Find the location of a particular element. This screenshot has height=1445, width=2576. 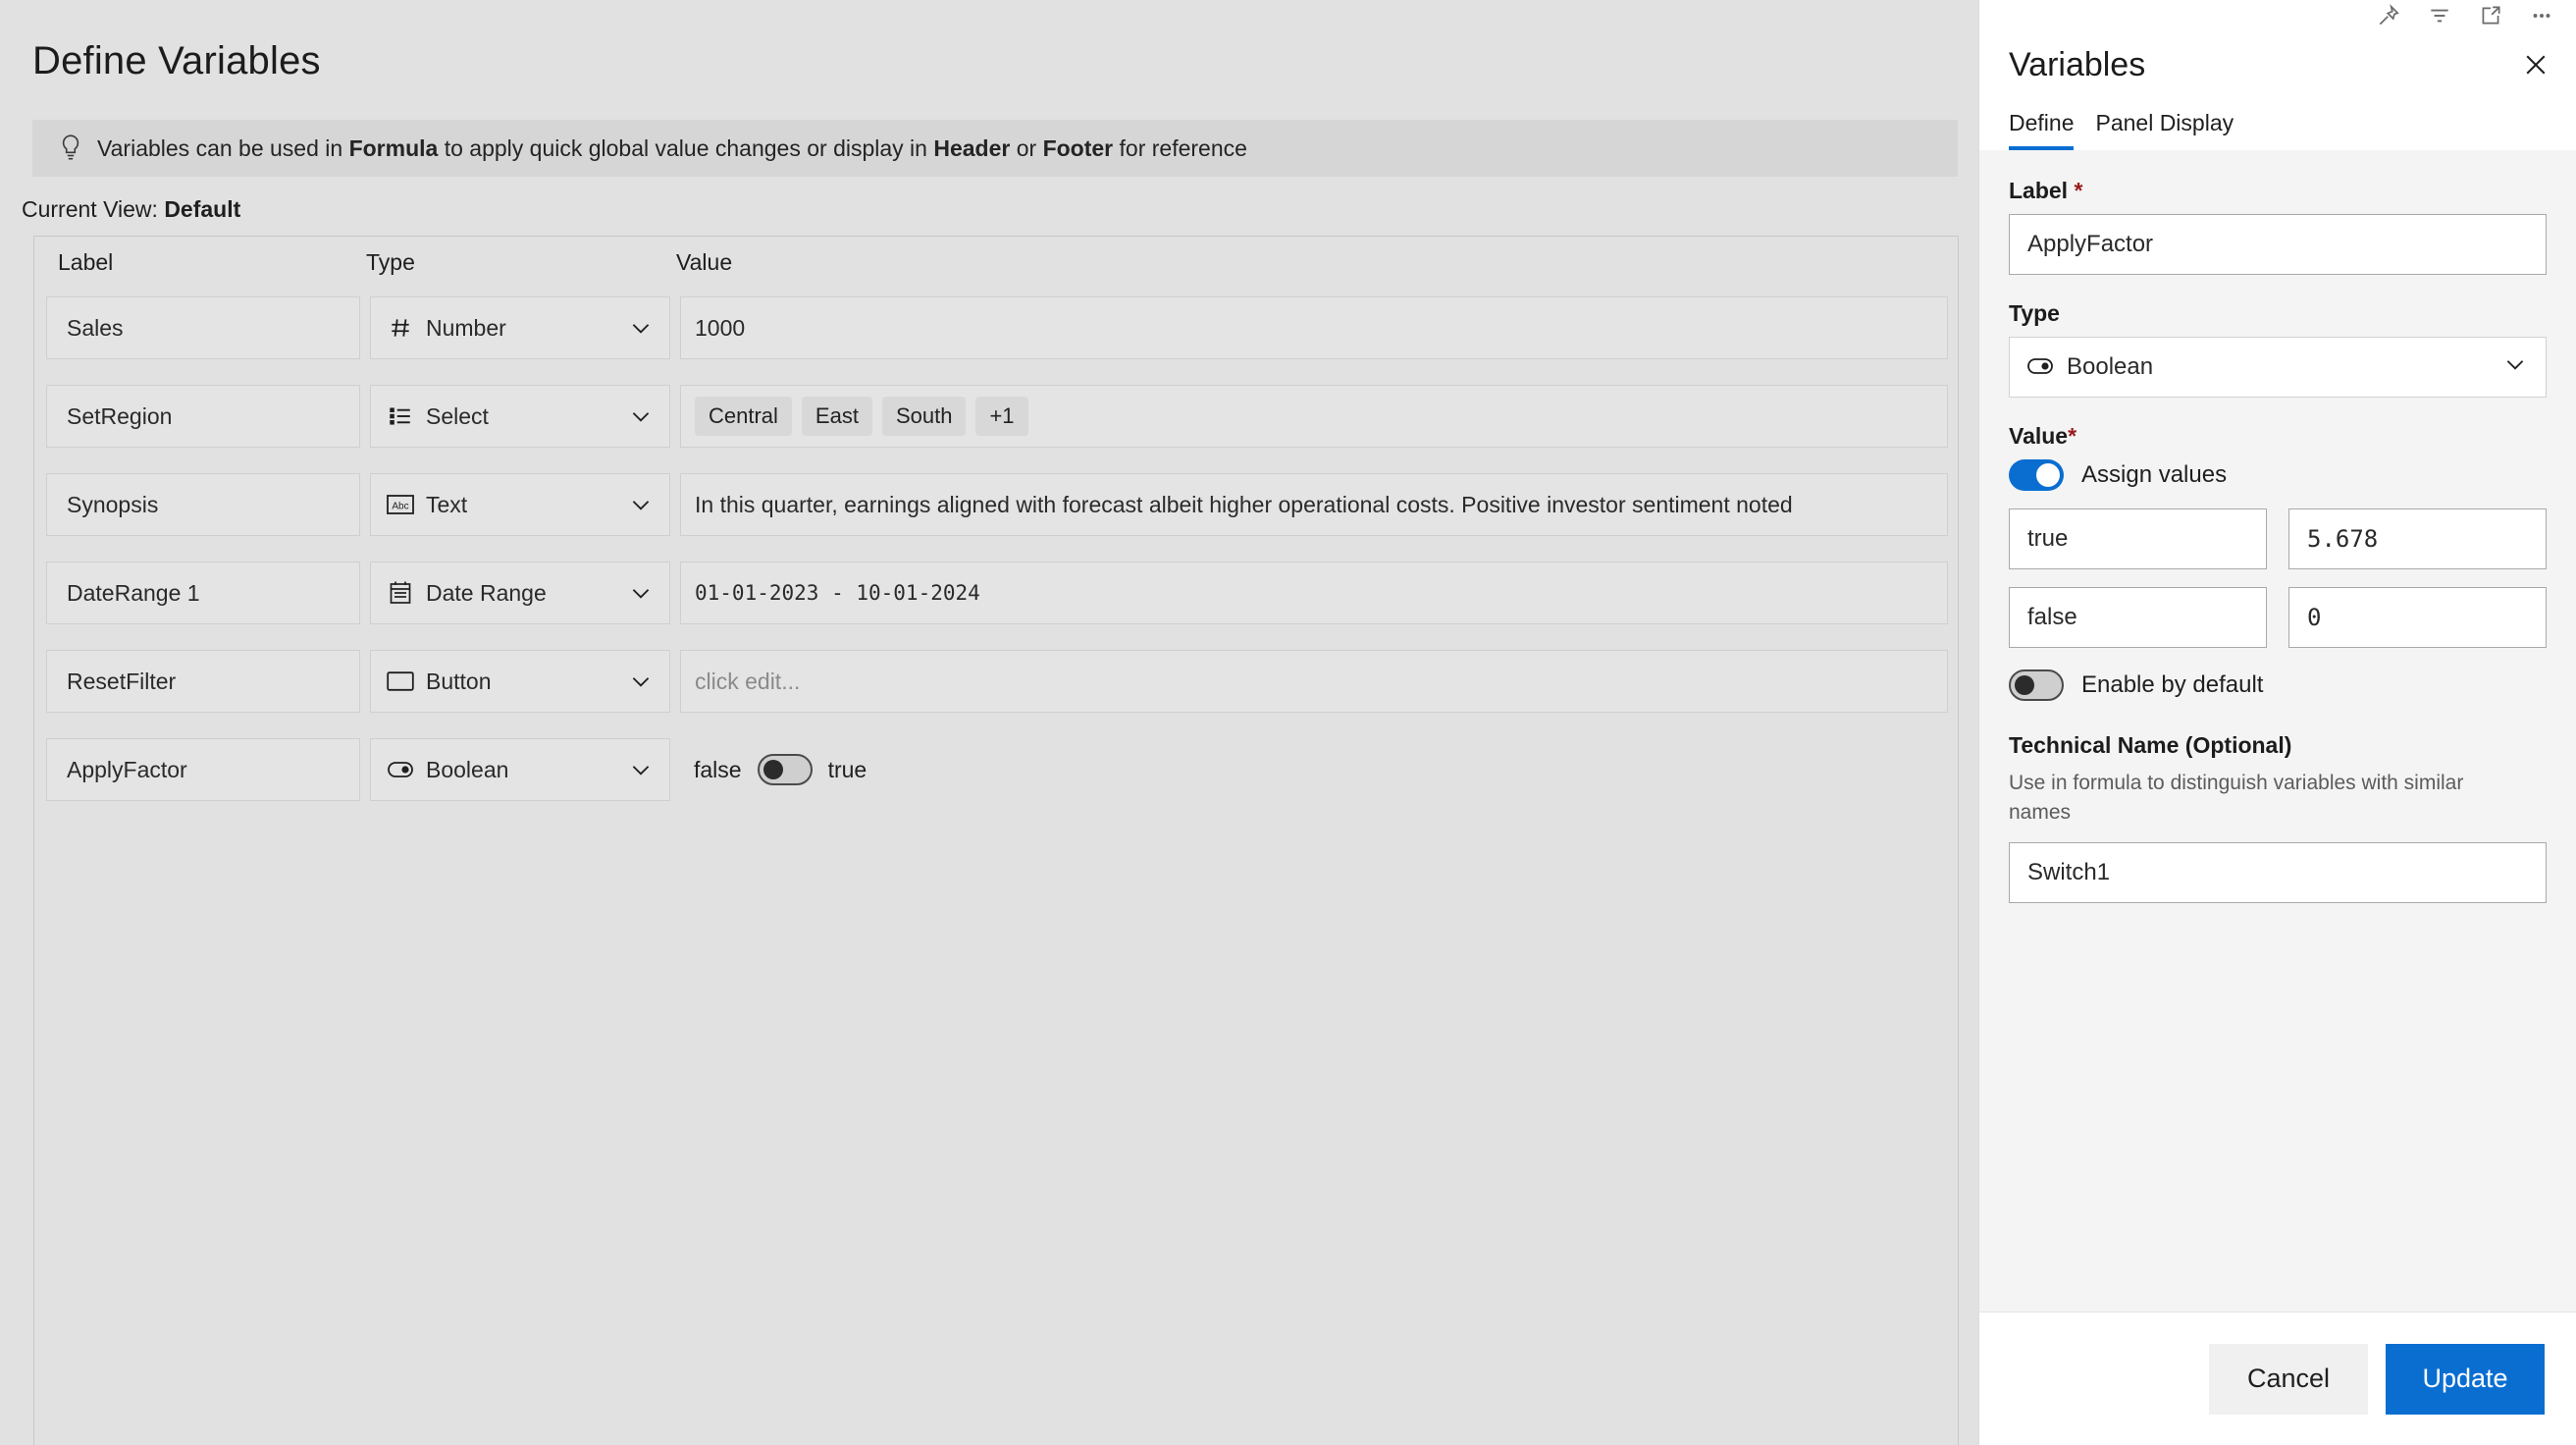

chip: +1 is located at coordinates (1001, 417).